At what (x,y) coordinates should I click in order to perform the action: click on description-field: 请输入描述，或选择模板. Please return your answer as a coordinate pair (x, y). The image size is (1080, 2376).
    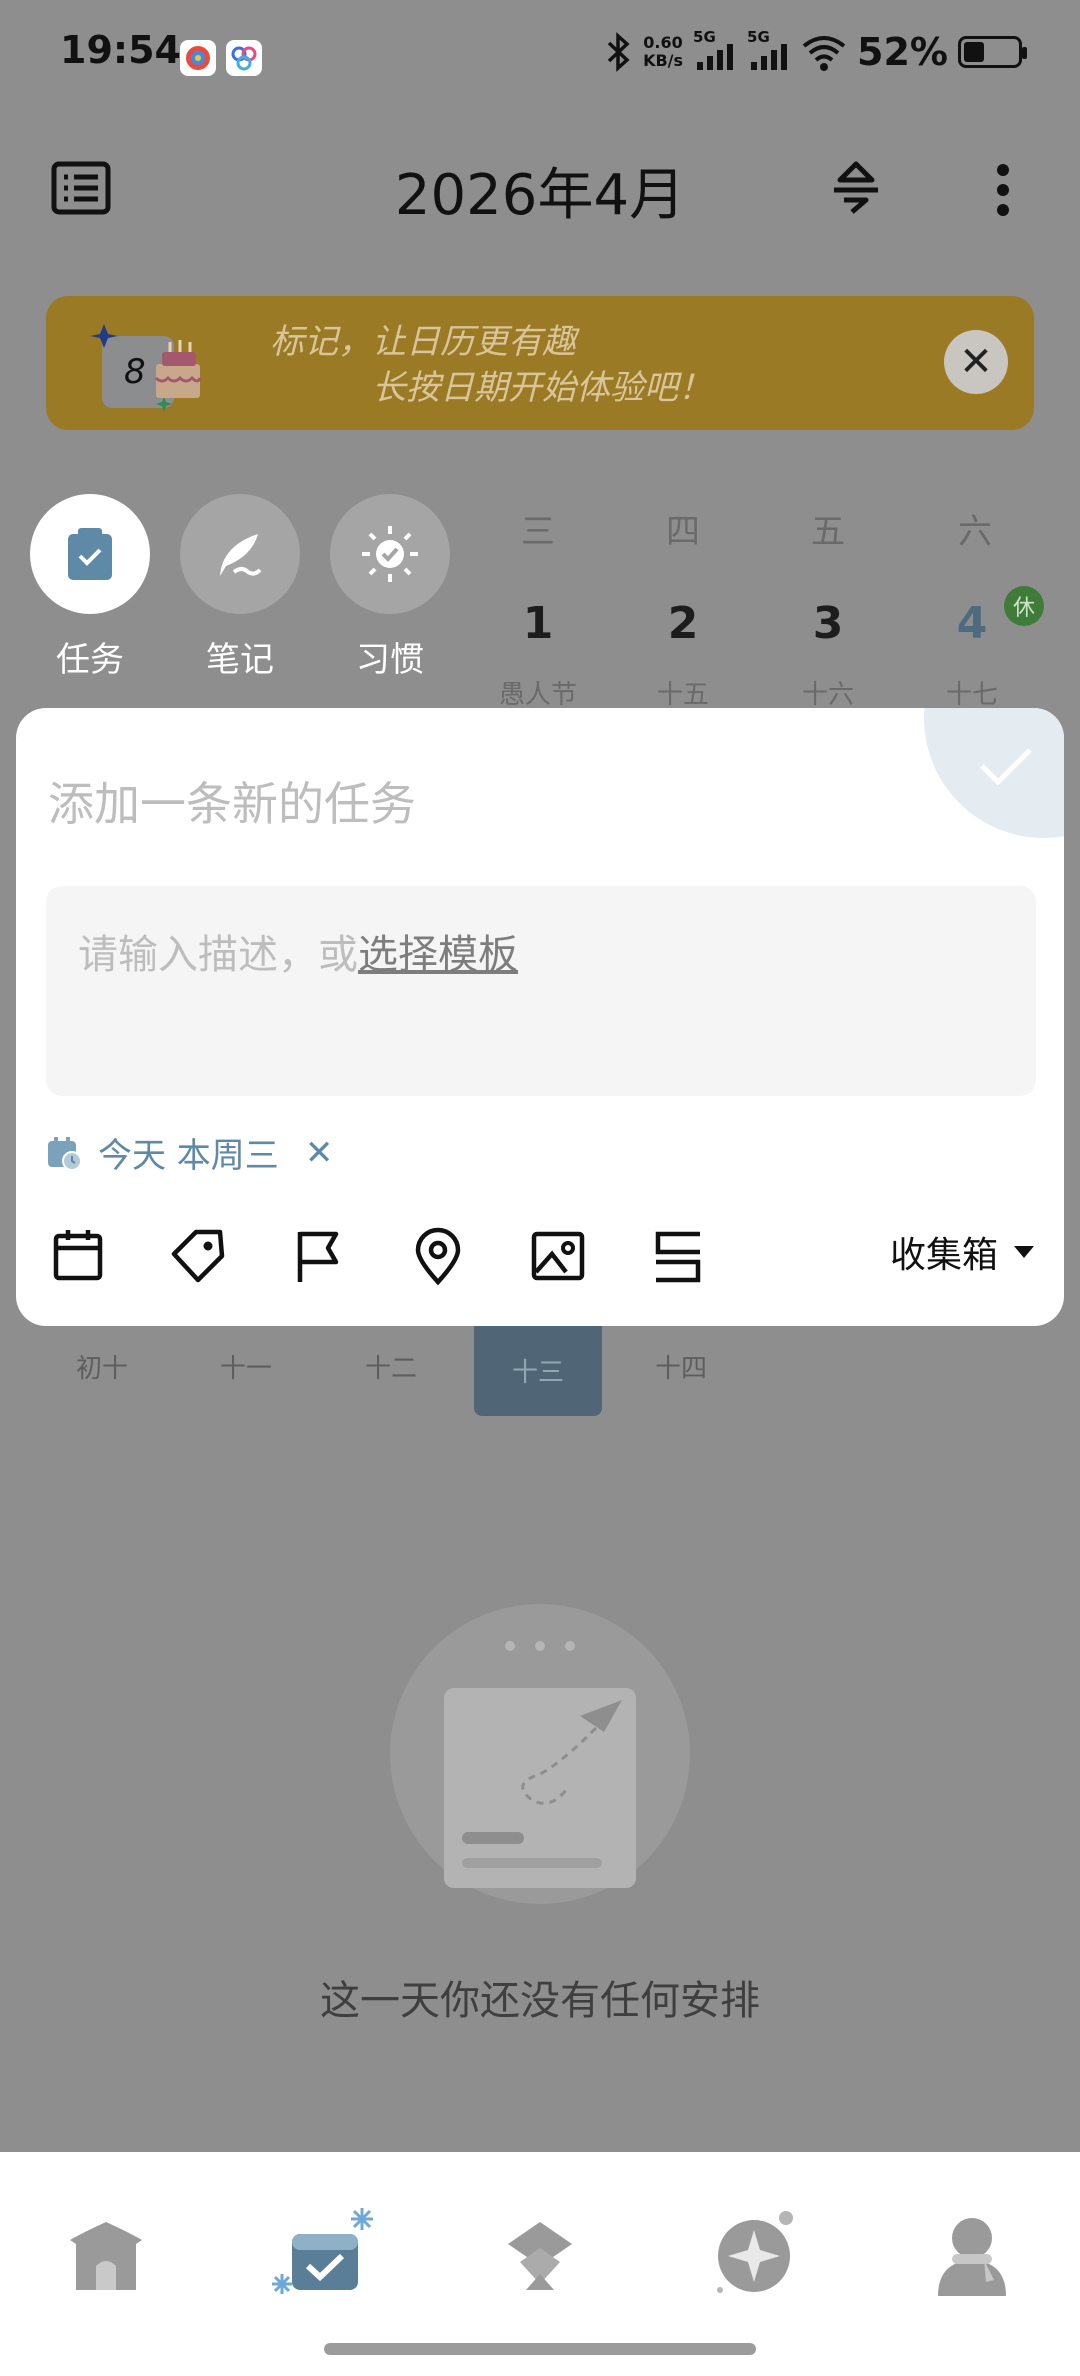
    Looking at the image, I should click on (541, 991).